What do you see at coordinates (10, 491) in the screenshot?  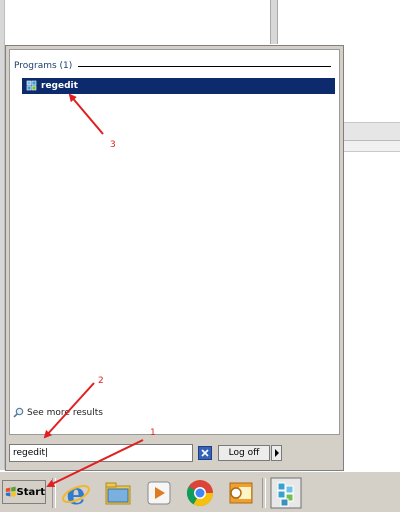 I see `windows-logo-icon` at bounding box center [10, 491].